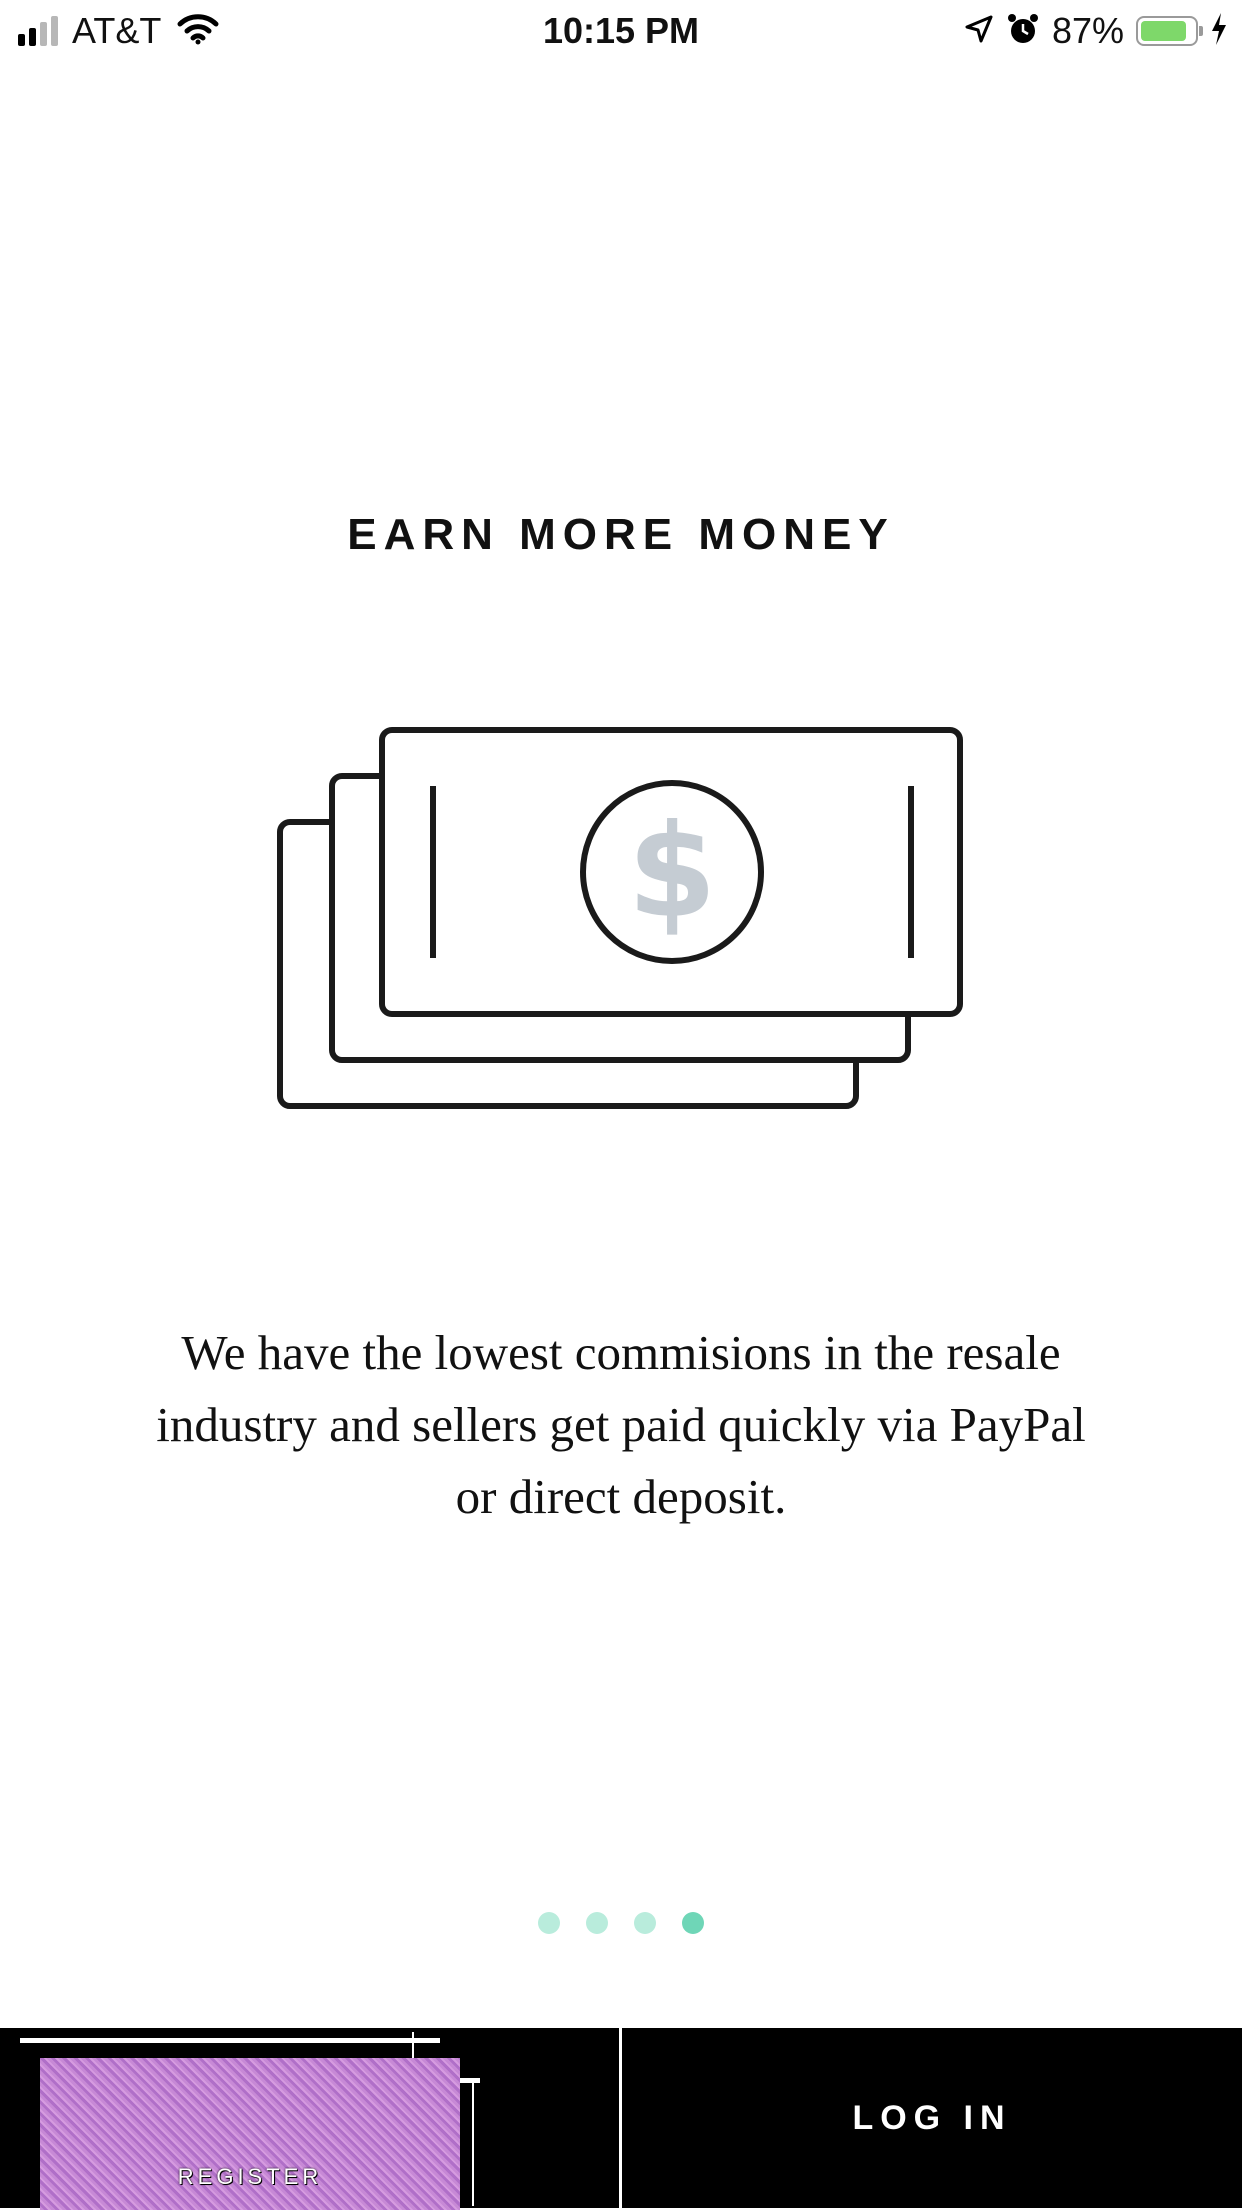  I want to click on page-indicator, so click(621, 1923).